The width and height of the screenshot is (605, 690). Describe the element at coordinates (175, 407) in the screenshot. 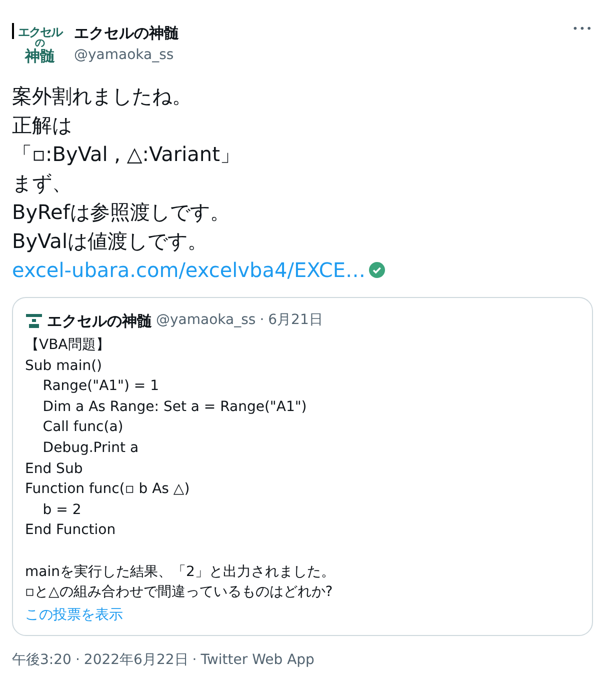

I see `quote-text-line: Dim a As Range: Set a = Range("A1")` at that location.